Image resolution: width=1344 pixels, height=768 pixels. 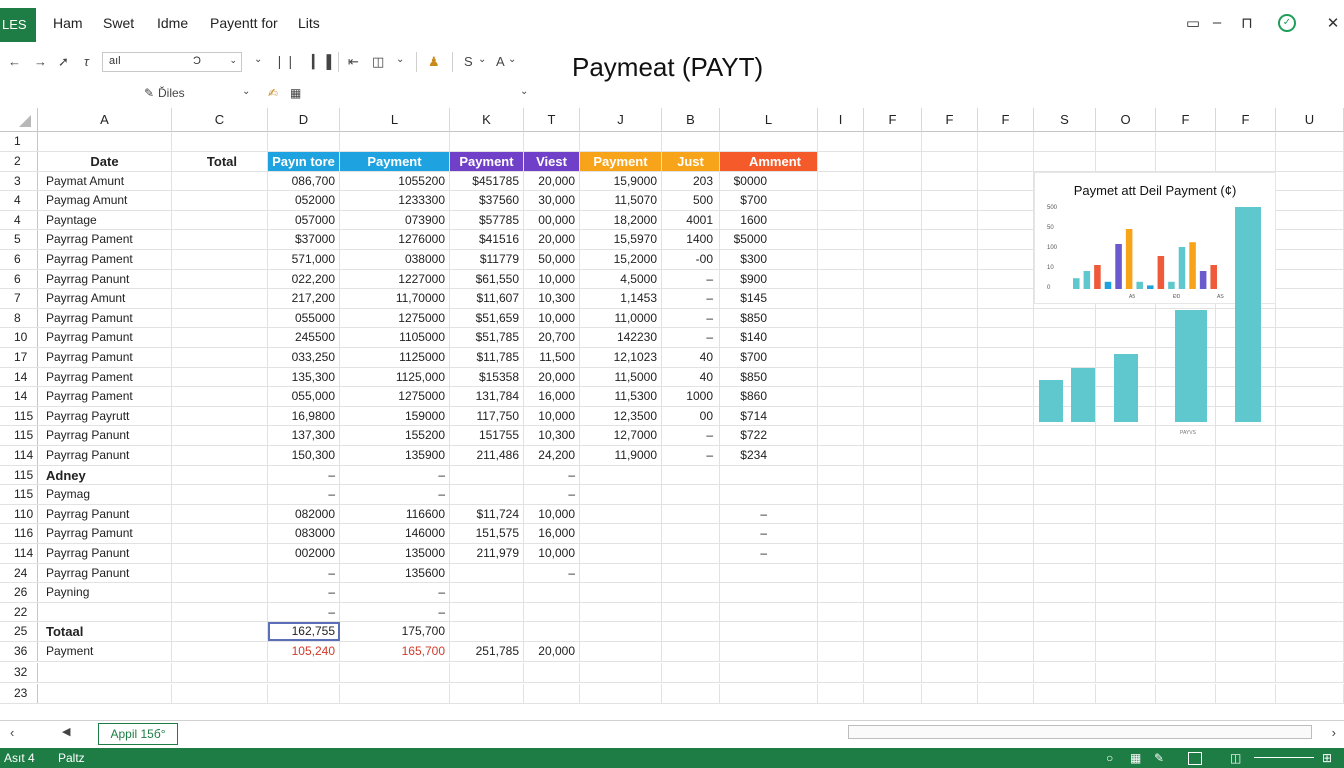 I want to click on cell: 16,000, so click(x=552, y=396).